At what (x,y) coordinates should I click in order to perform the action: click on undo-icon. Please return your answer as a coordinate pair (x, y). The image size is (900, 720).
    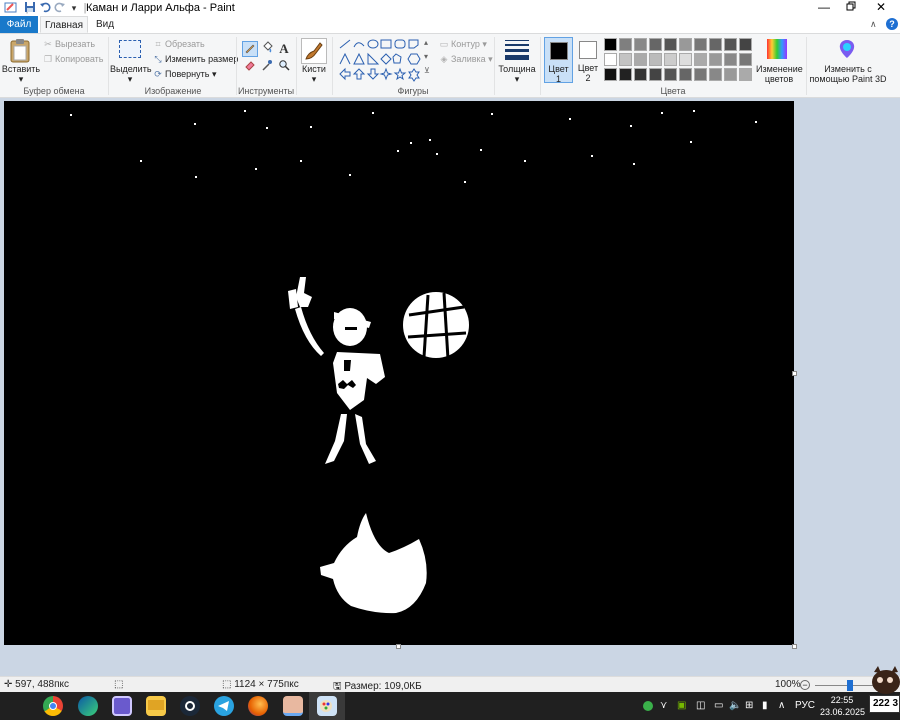
    Looking at the image, I should click on (45, 8).